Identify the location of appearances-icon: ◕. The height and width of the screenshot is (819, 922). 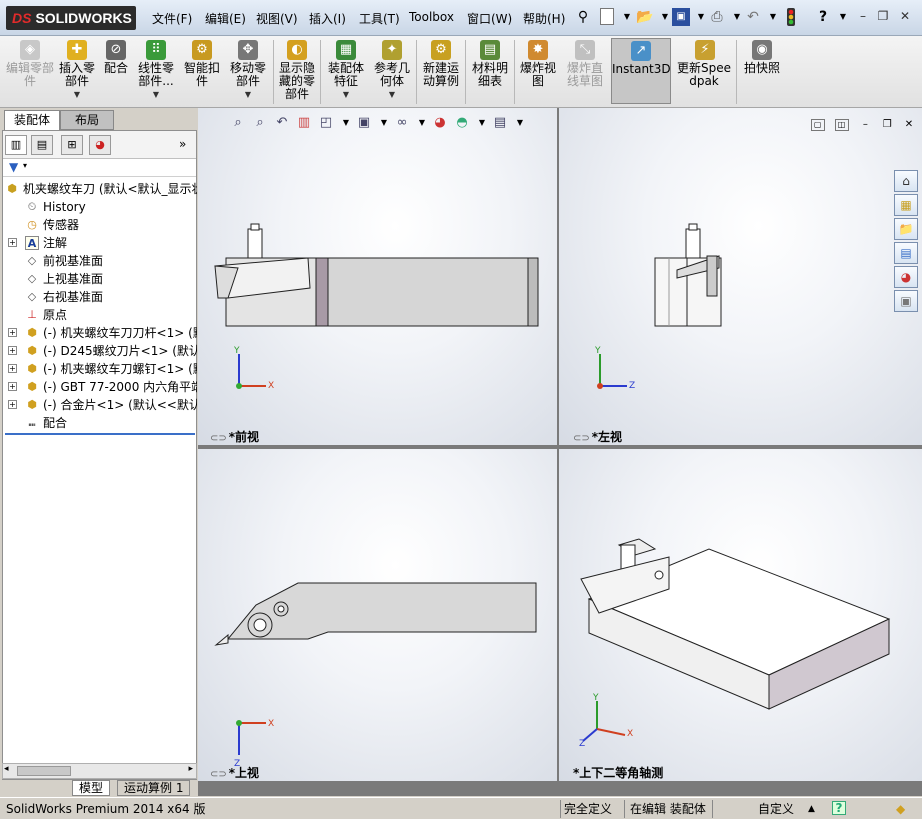
(906, 277).